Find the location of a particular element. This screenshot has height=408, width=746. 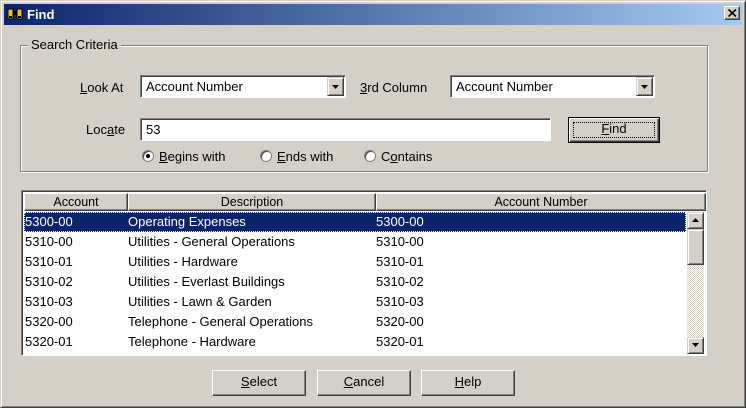

third-column-dropdown-button is located at coordinates (644, 86).